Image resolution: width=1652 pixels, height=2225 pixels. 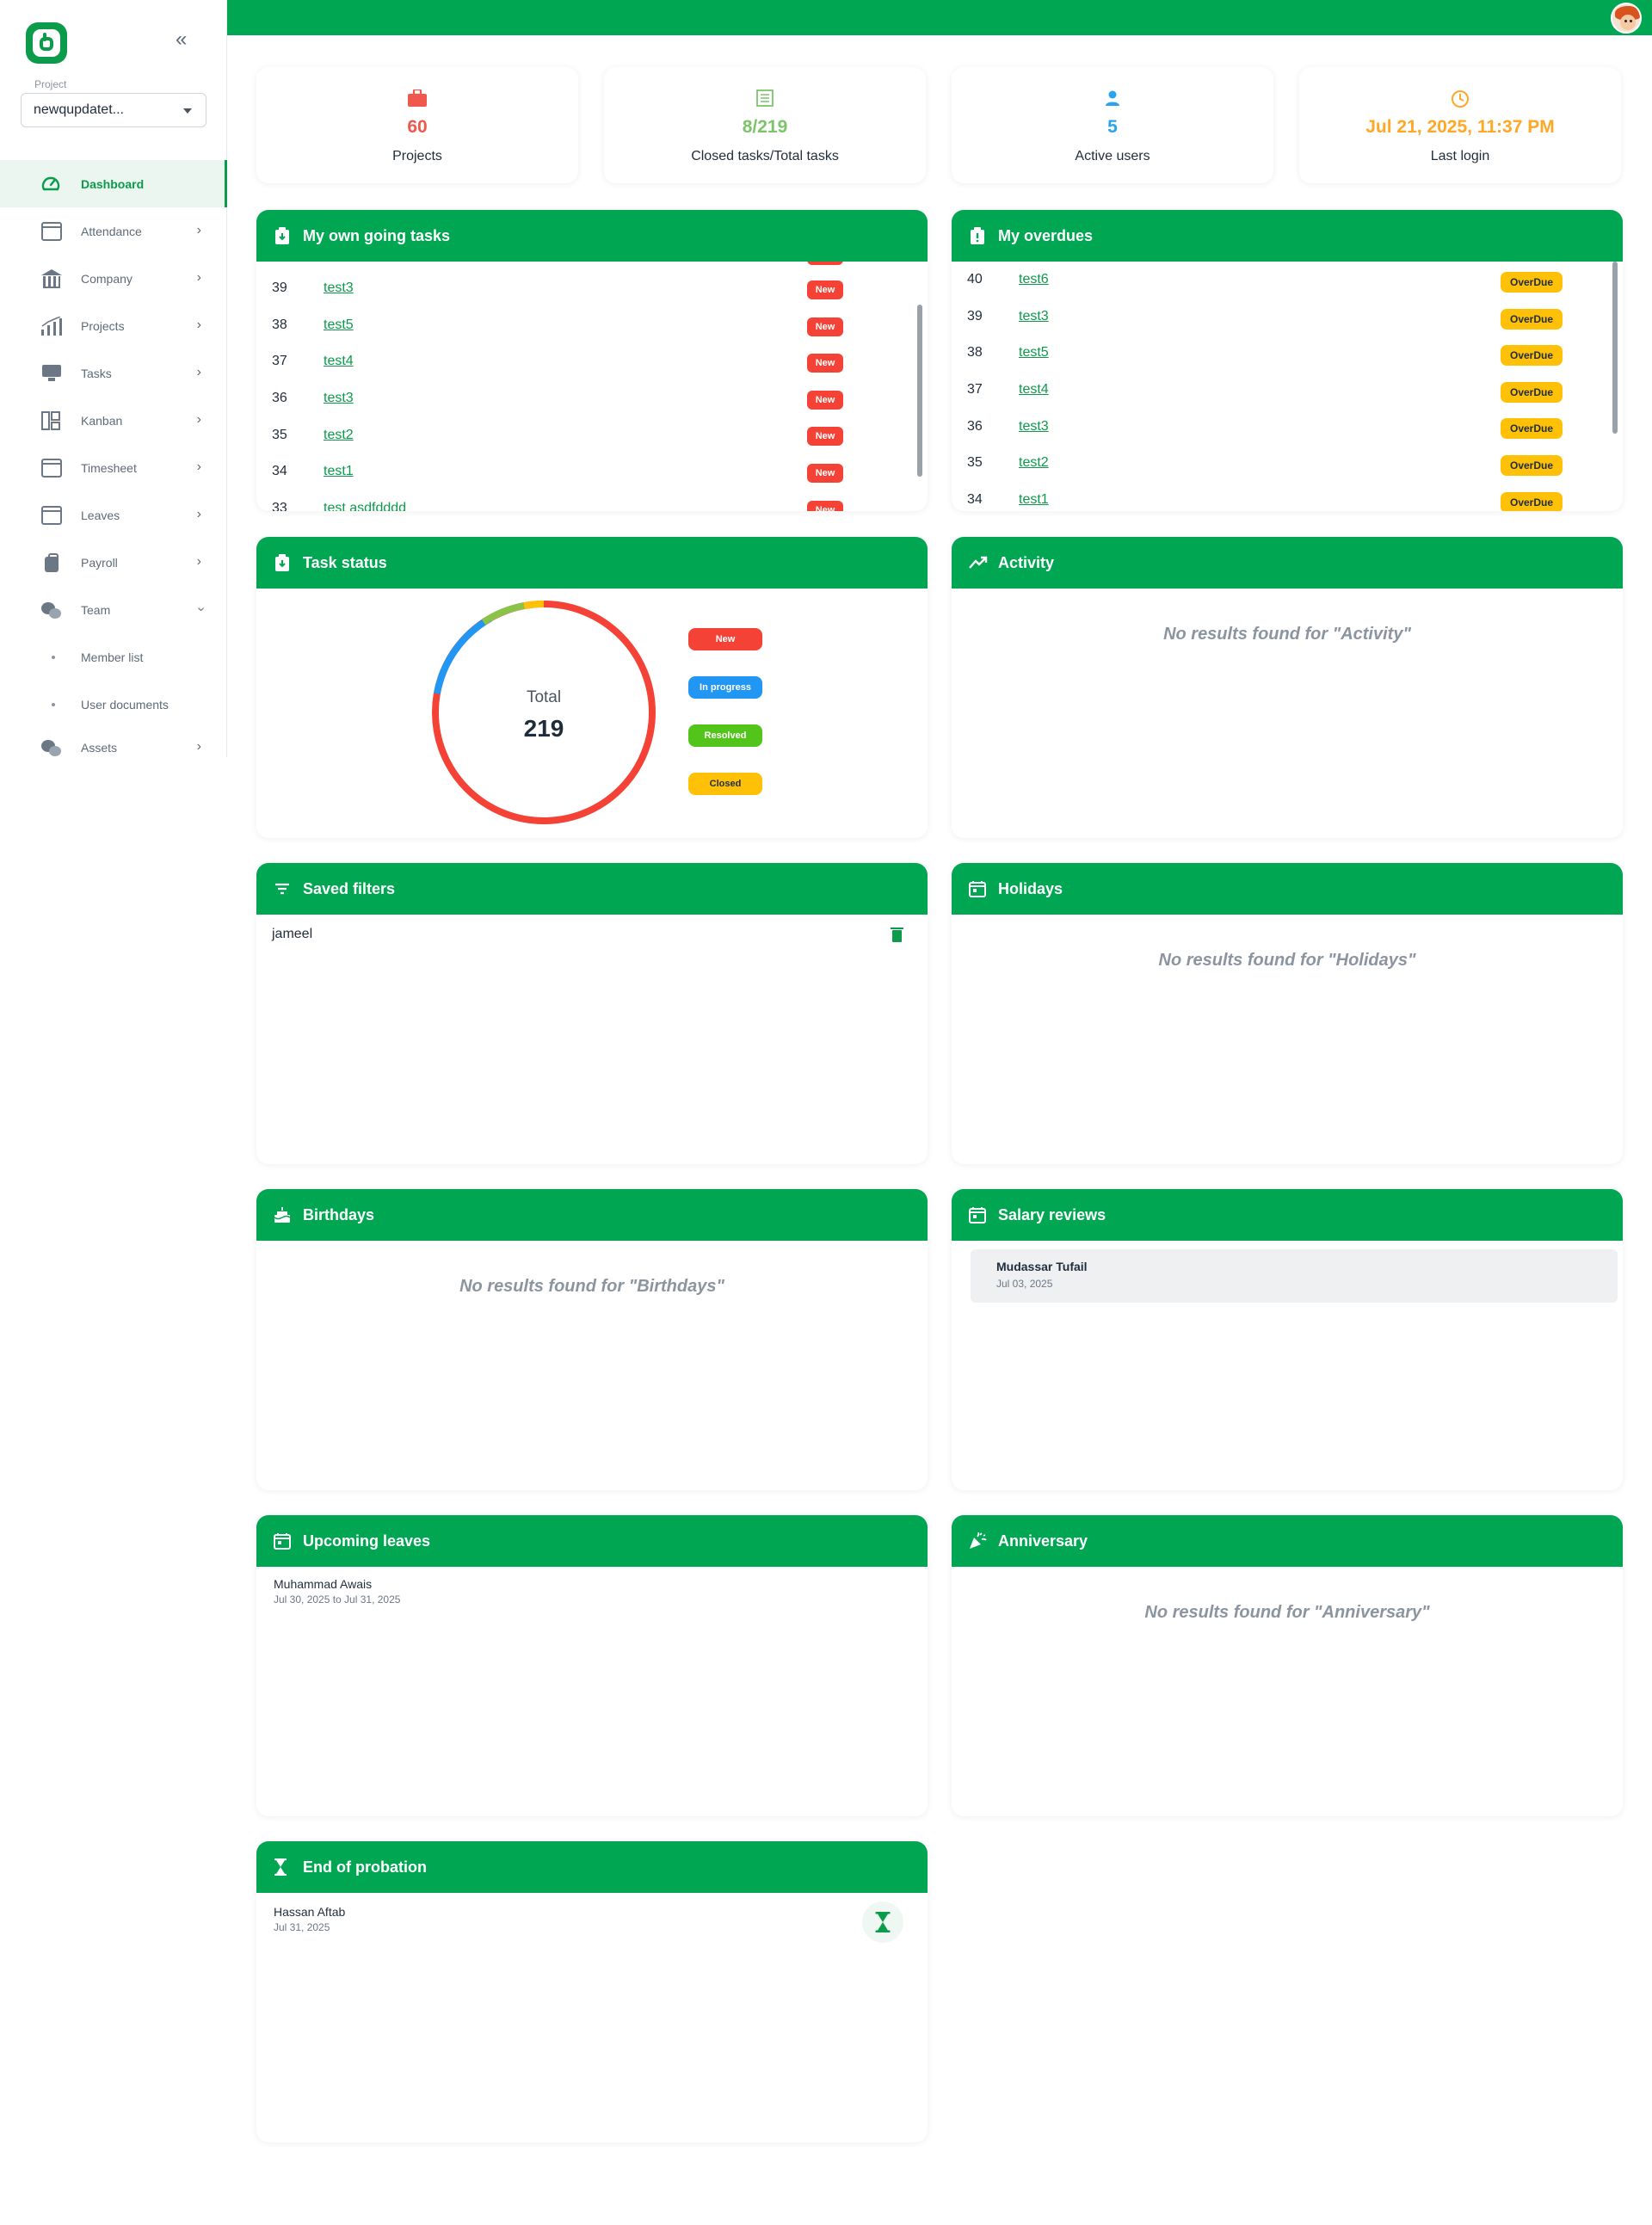 I want to click on panel-activity: Activity No results found for "Activity", so click(x=1287, y=687).